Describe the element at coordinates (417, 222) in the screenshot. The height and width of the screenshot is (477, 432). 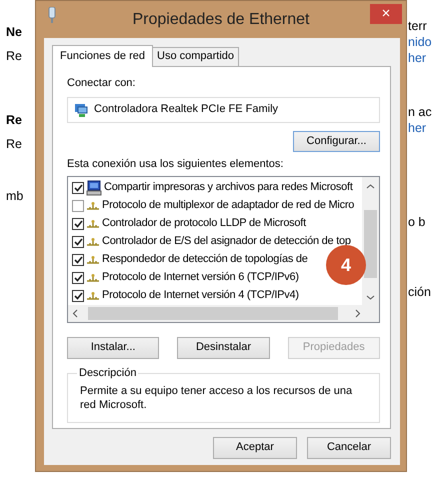
I see `background-text: o b` at that location.